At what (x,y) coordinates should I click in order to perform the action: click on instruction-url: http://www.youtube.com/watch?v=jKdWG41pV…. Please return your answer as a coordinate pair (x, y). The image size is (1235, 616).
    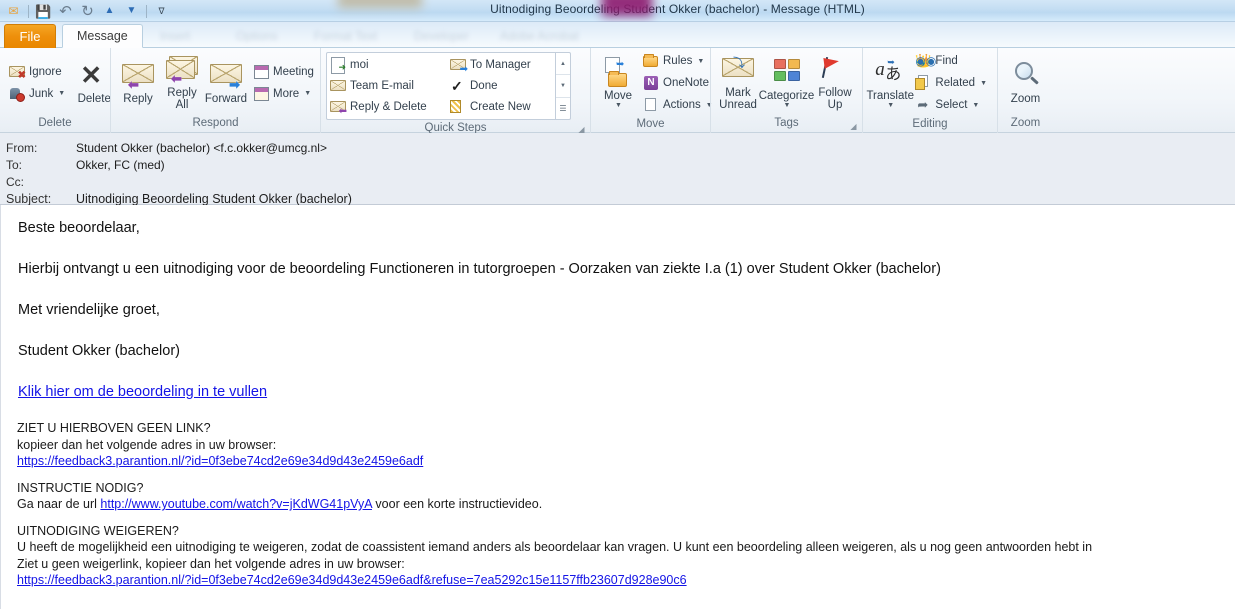
    Looking at the image, I should click on (236, 504).